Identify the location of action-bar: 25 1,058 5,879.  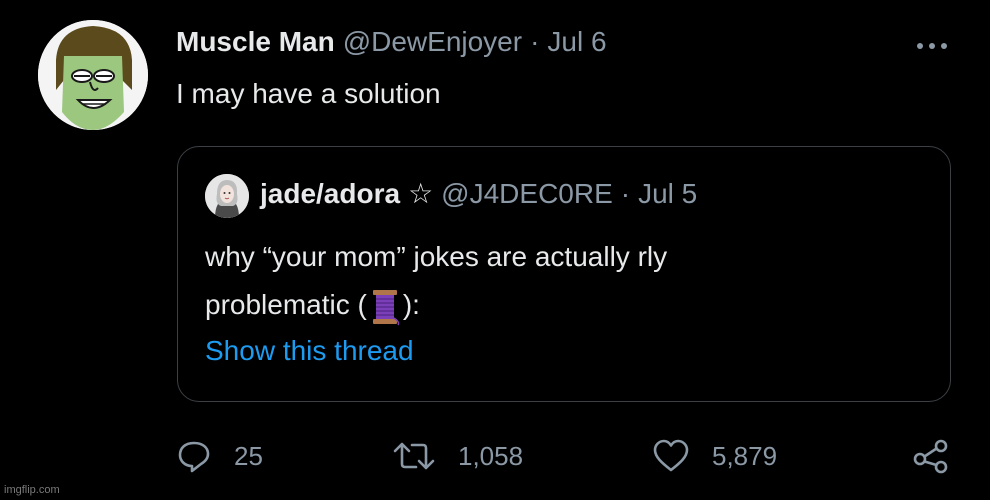
(495, 456).